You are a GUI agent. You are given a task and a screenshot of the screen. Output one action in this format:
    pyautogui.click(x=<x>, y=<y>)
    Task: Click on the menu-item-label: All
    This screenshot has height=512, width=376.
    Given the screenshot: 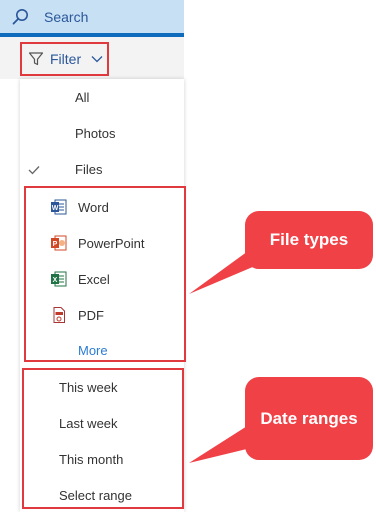 What is the action you would take?
    pyautogui.click(x=82, y=97)
    